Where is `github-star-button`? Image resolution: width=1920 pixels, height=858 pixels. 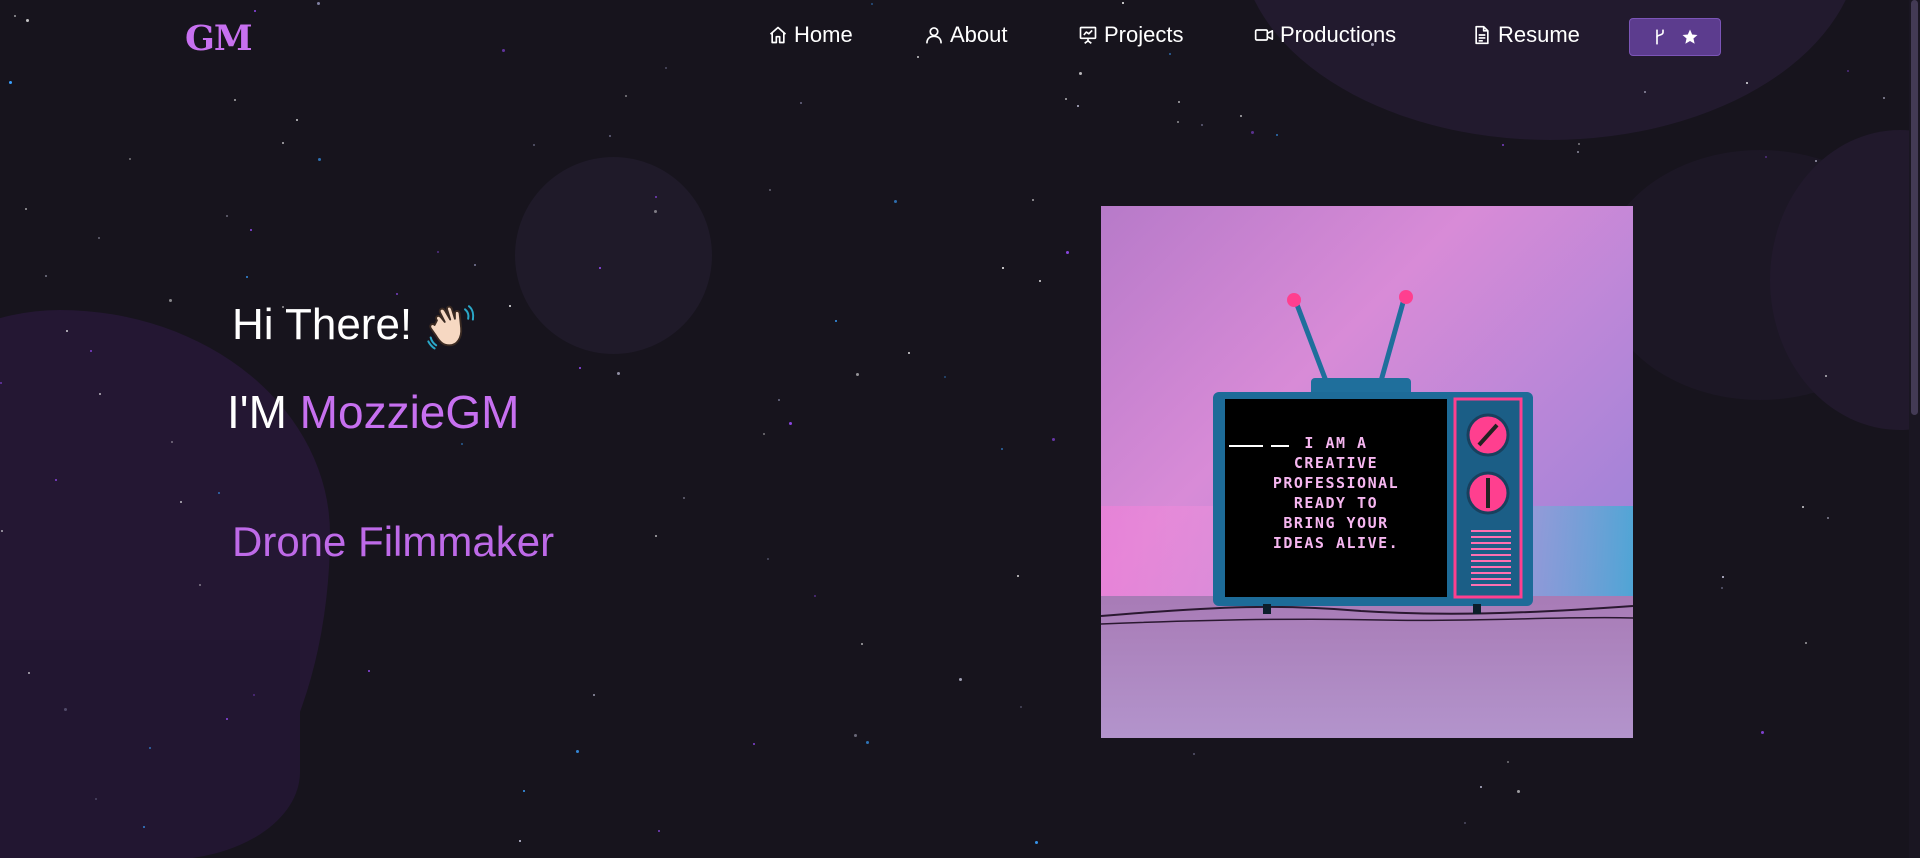 github-star-button is located at coordinates (1675, 37).